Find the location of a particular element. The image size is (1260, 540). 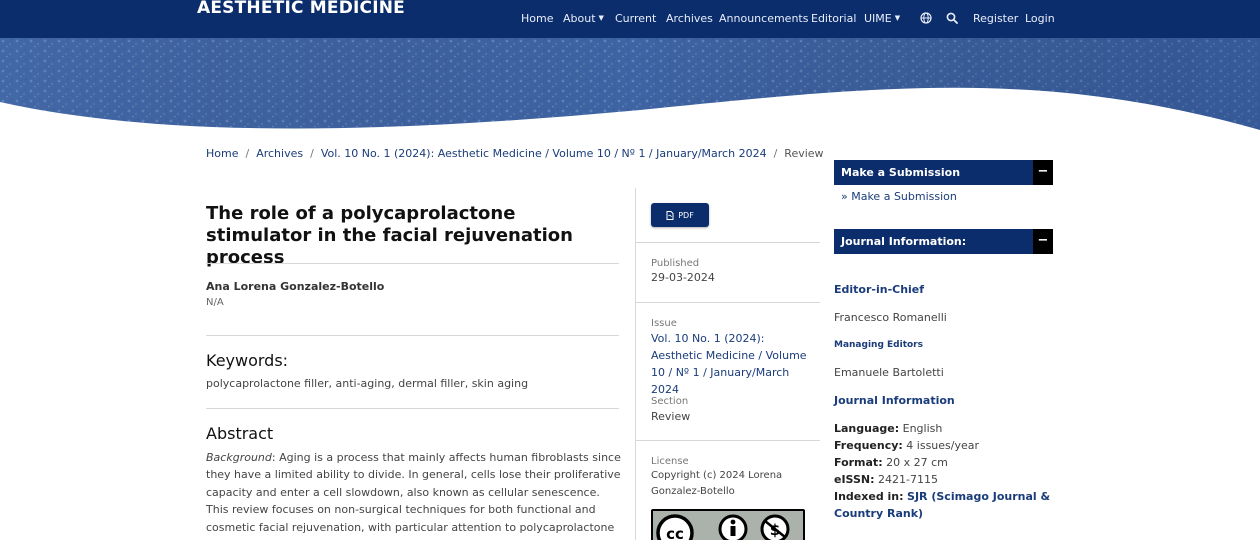

make-submission-link: » Make a Submission is located at coordinates (899, 196).